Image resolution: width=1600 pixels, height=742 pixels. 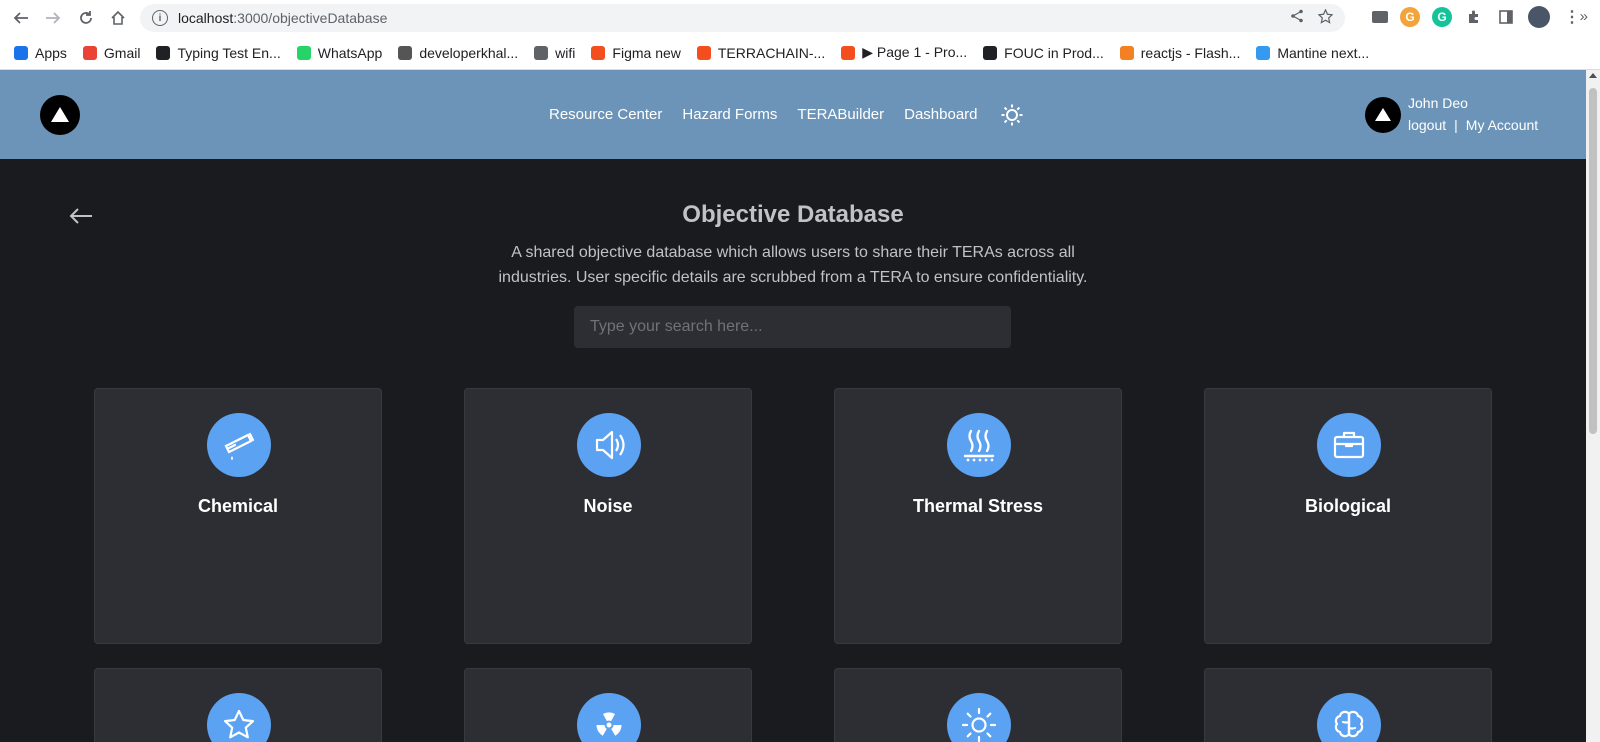 I want to click on my-account-link: My Account, so click(x=1502, y=125).